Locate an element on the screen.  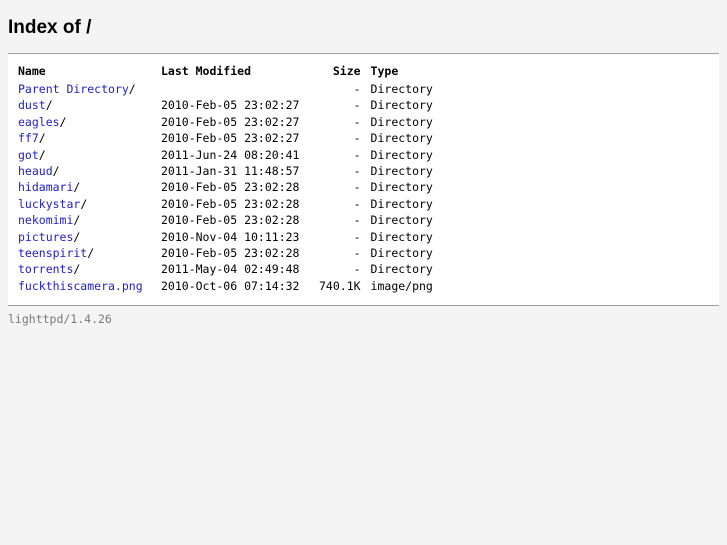
file-link: eagles is located at coordinates (39, 122).